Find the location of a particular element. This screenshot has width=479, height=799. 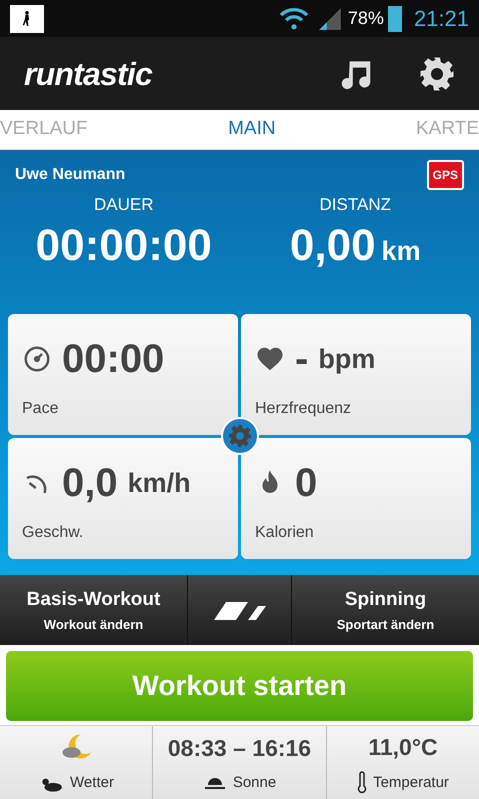

sport-title: Spinning is located at coordinates (385, 600).